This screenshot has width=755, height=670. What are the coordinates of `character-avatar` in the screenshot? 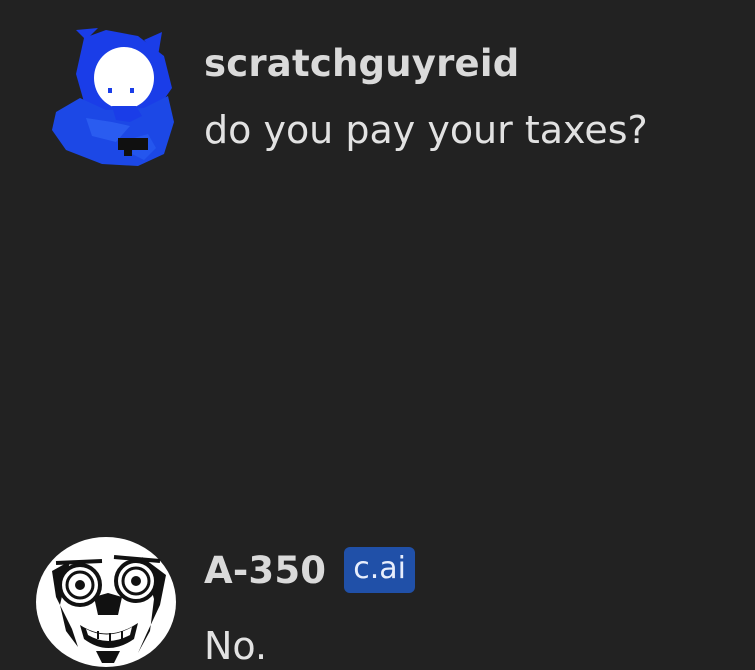 It's located at (109, 602).